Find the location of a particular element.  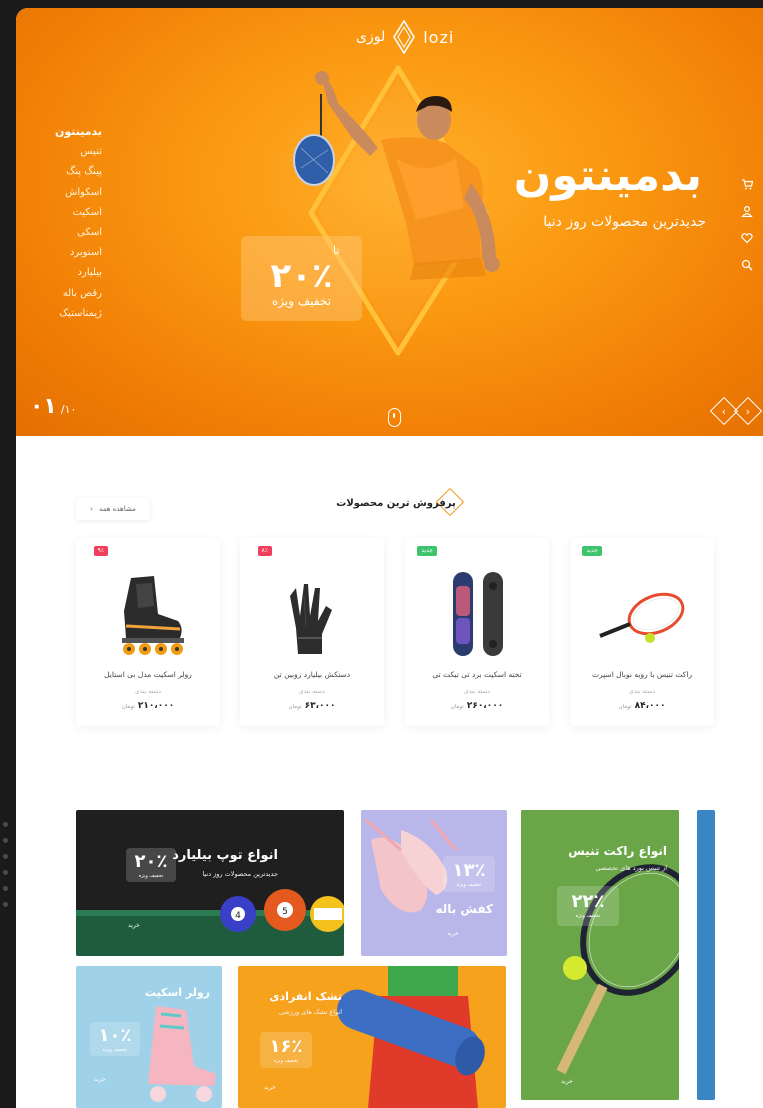

banner-discount-box: ۱۳٪ تخفیف ویژه is located at coordinates (469, 874).